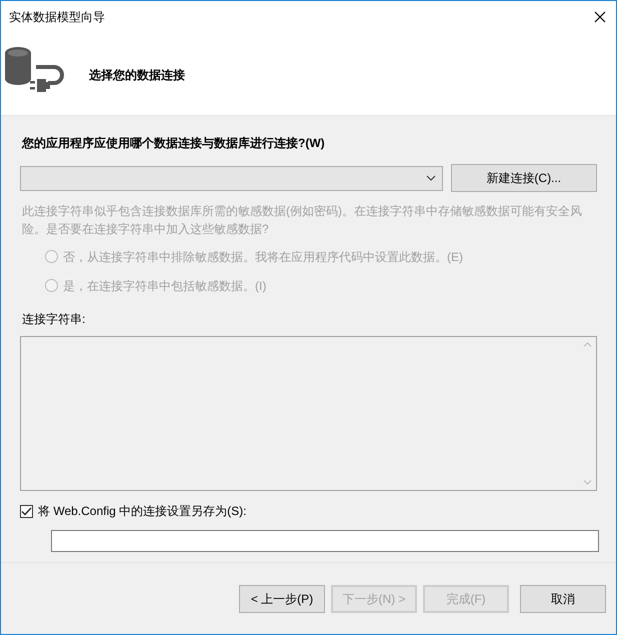 The image size is (617, 635). I want to click on wizard-button: 取消, so click(563, 599).